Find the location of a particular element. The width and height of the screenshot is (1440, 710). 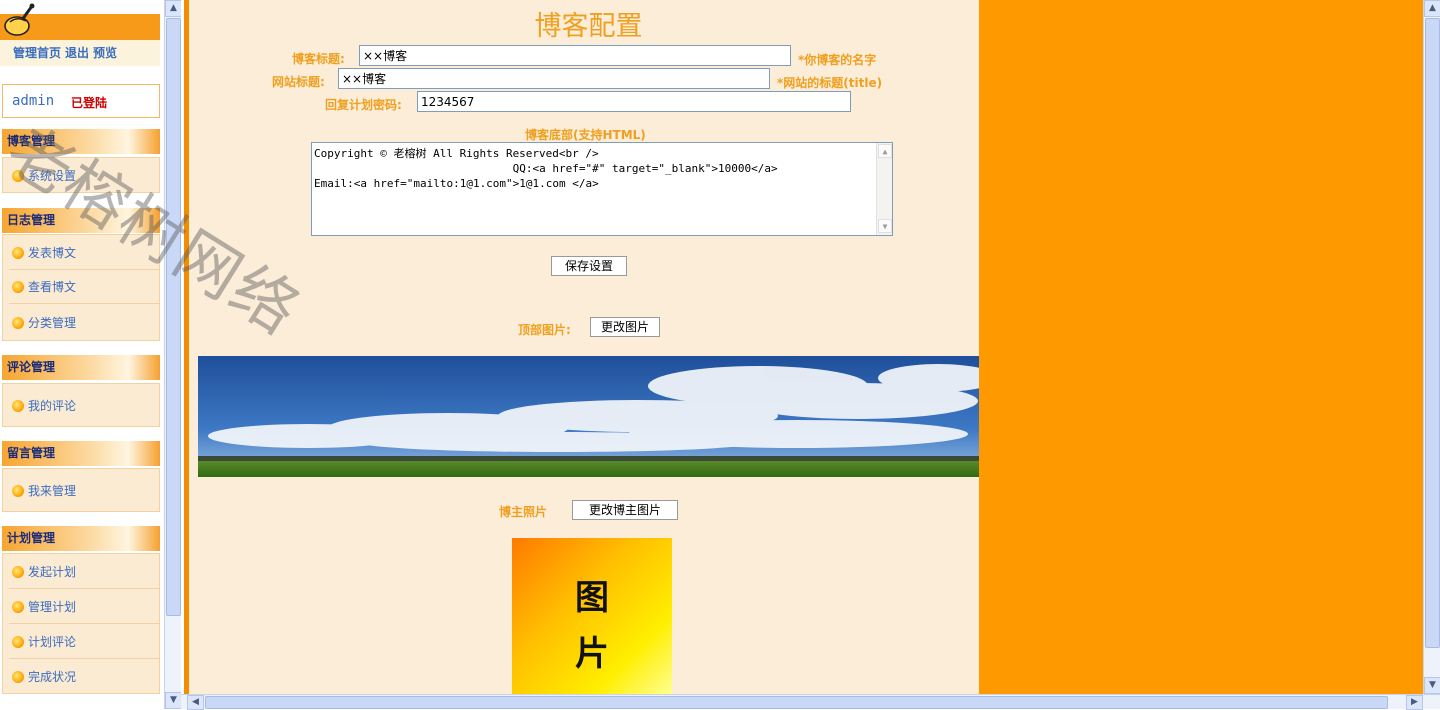

menu-label: 我的评论 is located at coordinates (52, 406).